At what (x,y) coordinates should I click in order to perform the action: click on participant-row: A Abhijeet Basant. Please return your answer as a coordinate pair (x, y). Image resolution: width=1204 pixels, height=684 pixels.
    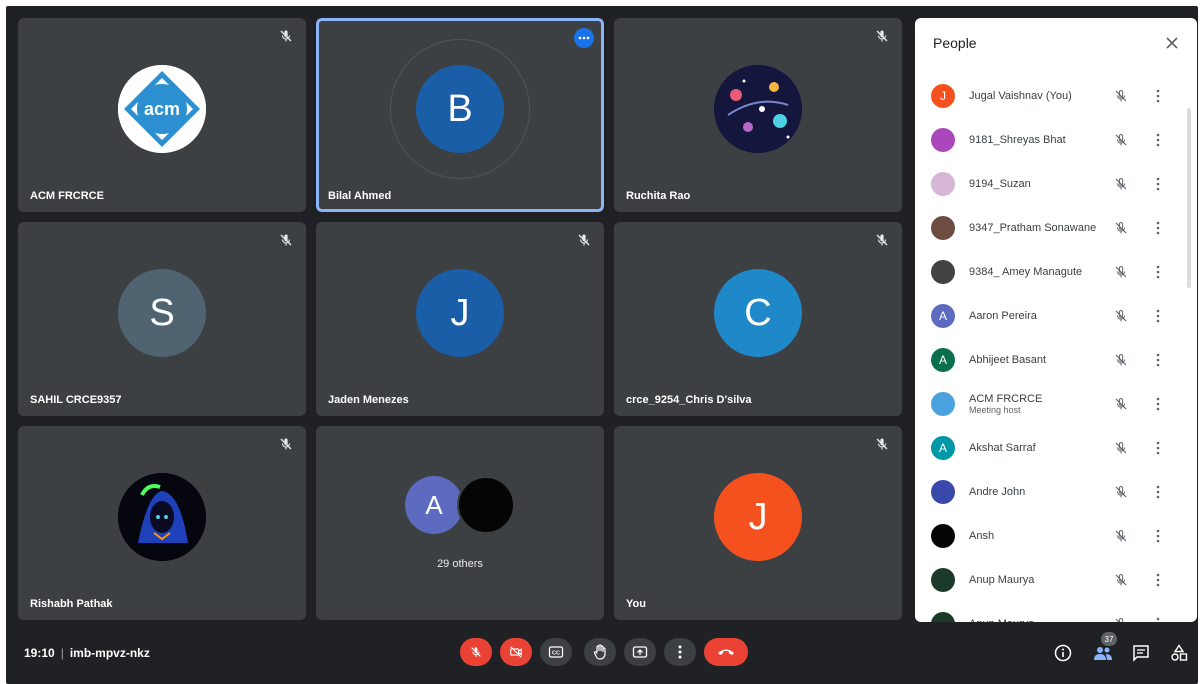
    Looking at the image, I should click on (1050, 360).